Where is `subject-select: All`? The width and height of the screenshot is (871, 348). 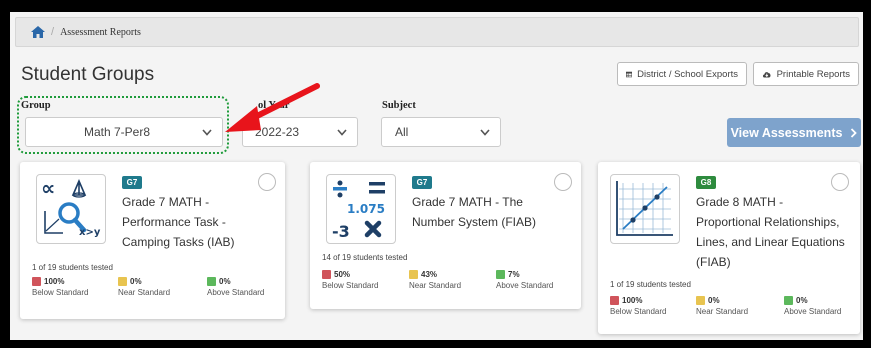
subject-select: All is located at coordinates (441, 132).